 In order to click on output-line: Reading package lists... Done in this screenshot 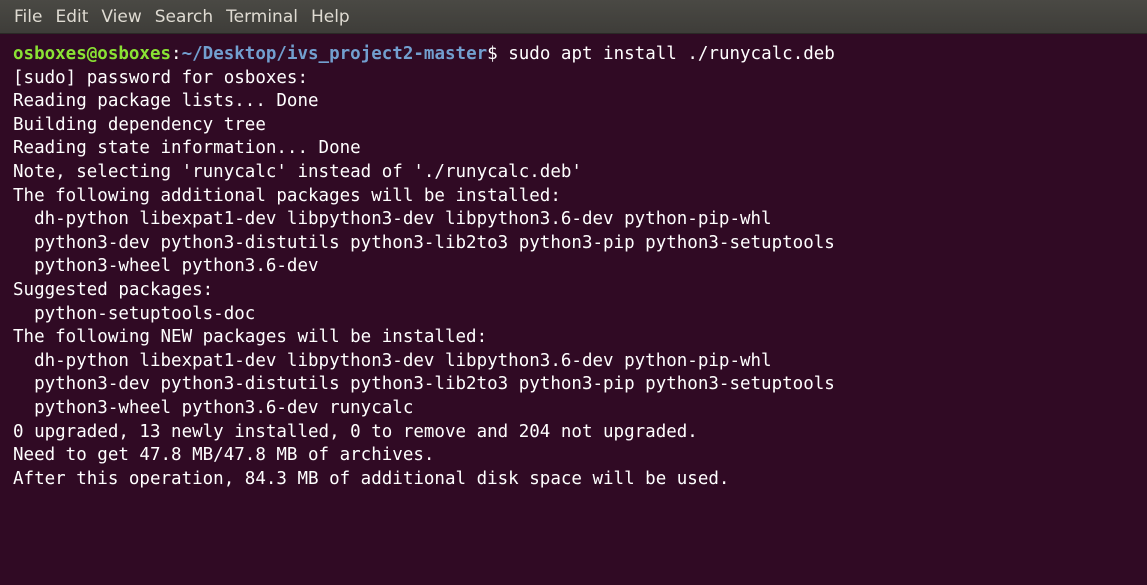, I will do `click(166, 101)`.